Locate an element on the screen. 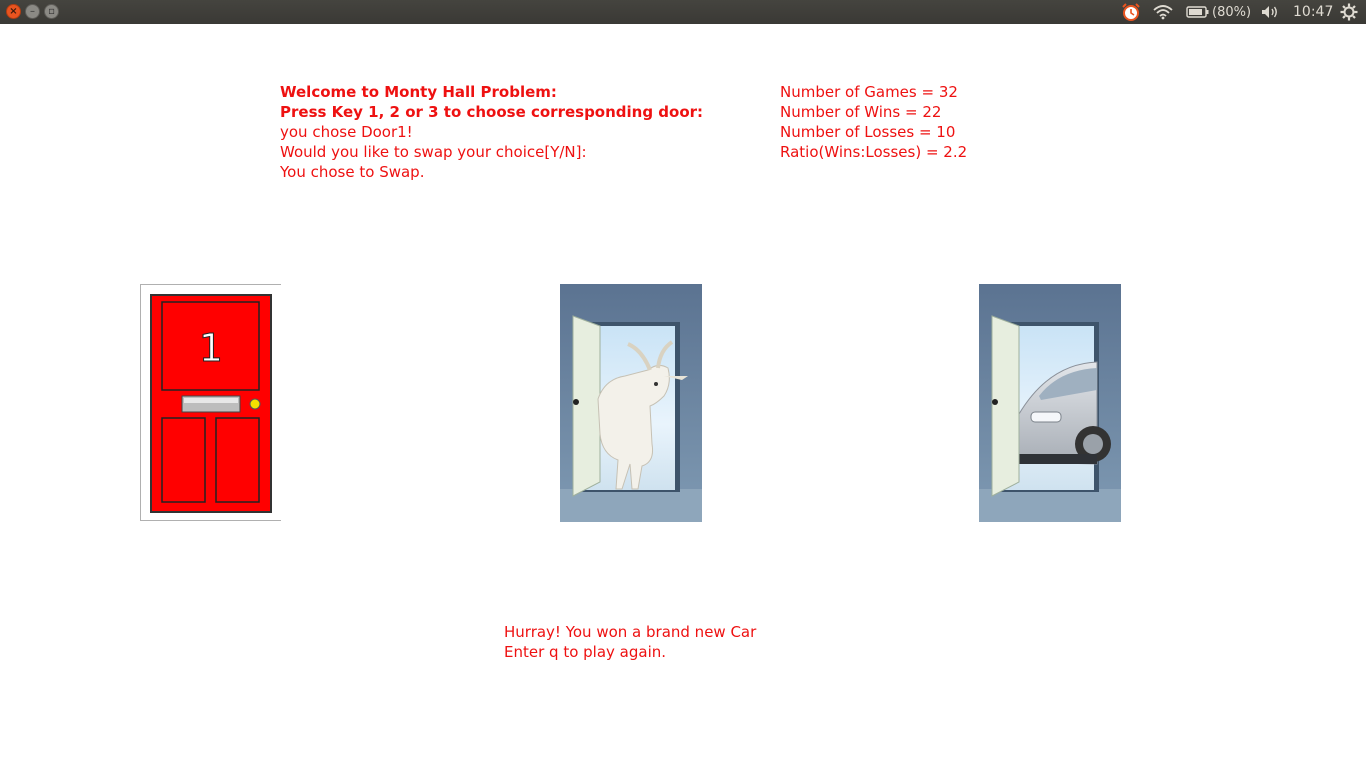  battery-percent: (80%) is located at coordinates (1232, 12).